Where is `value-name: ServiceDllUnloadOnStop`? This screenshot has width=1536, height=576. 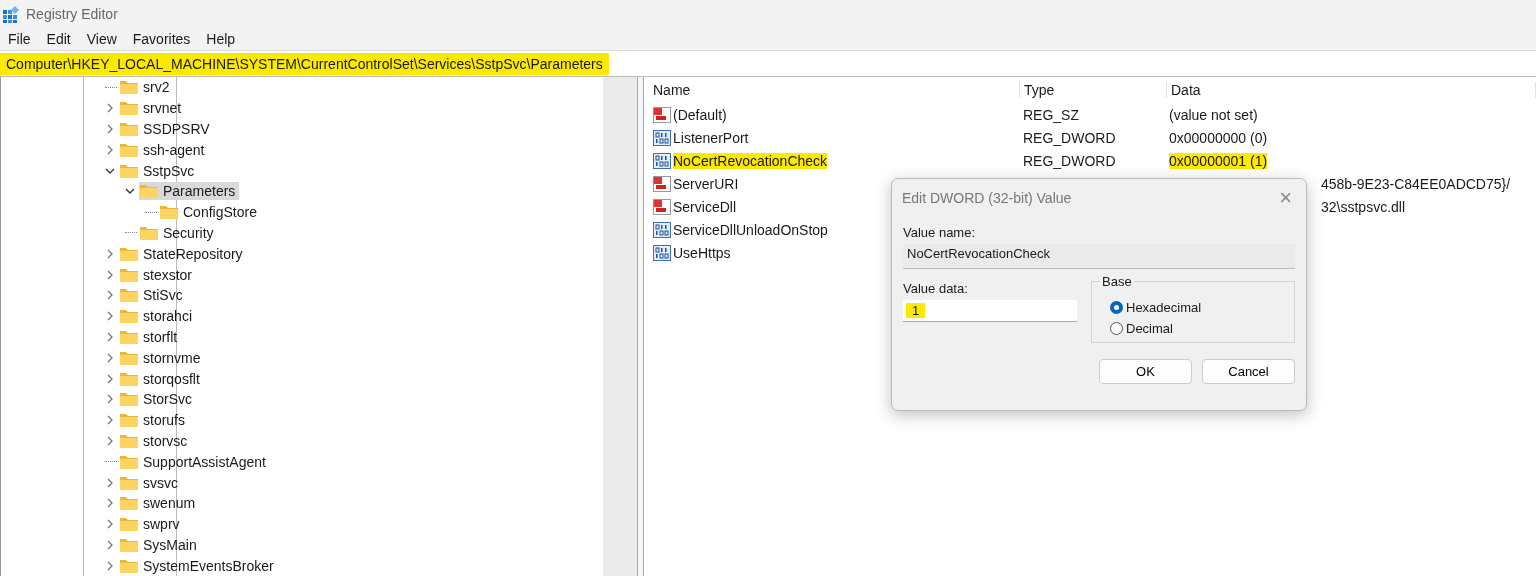 value-name: ServiceDllUnloadOnStop is located at coordinates (750, 229).